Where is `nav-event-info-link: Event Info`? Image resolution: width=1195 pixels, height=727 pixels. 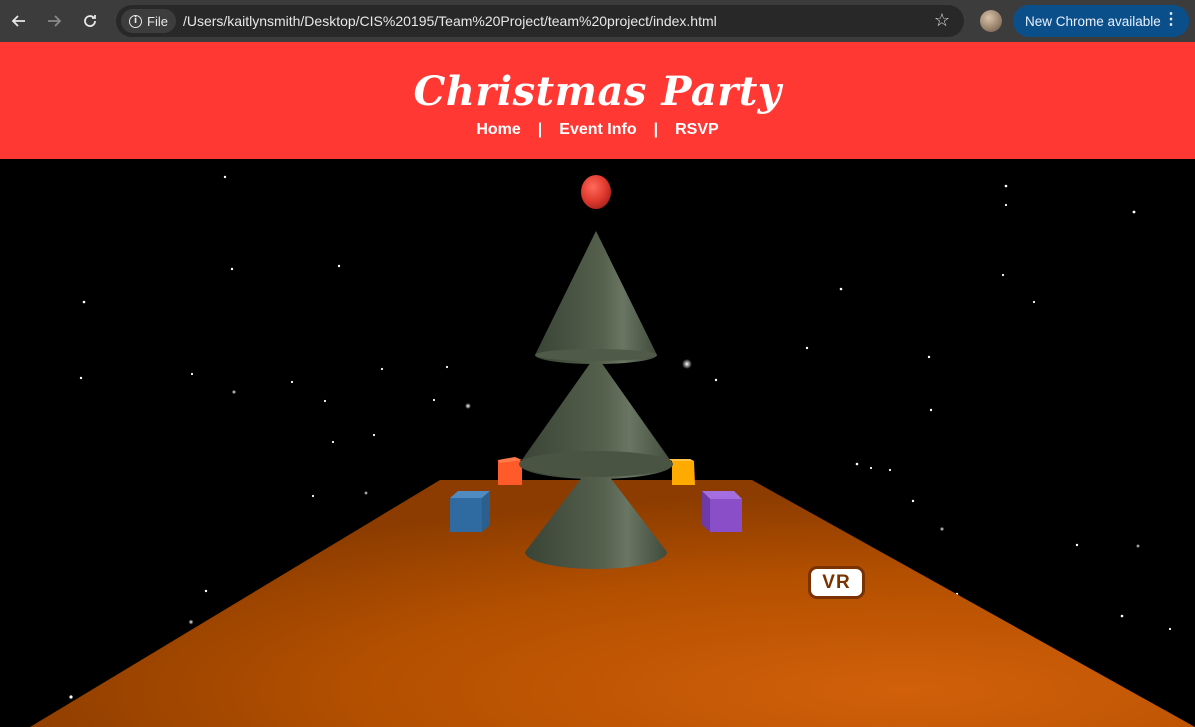
nav-event-info-link: Event Info is located at coordinates (597, 130).